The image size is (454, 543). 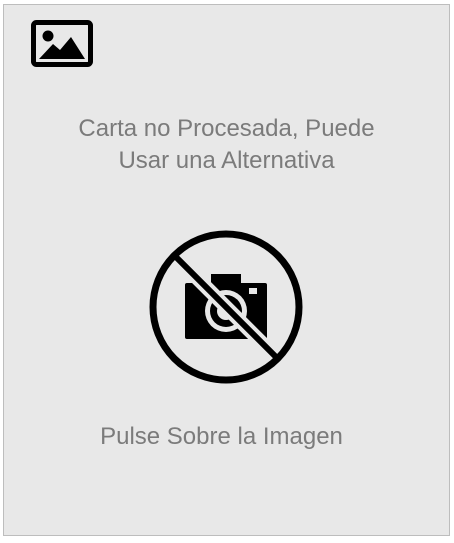 What do you see at coordinates (226, 160) in the screenshot?
I see `message-line-2: Usar una Alternativa` at bounding box center [226, 160].